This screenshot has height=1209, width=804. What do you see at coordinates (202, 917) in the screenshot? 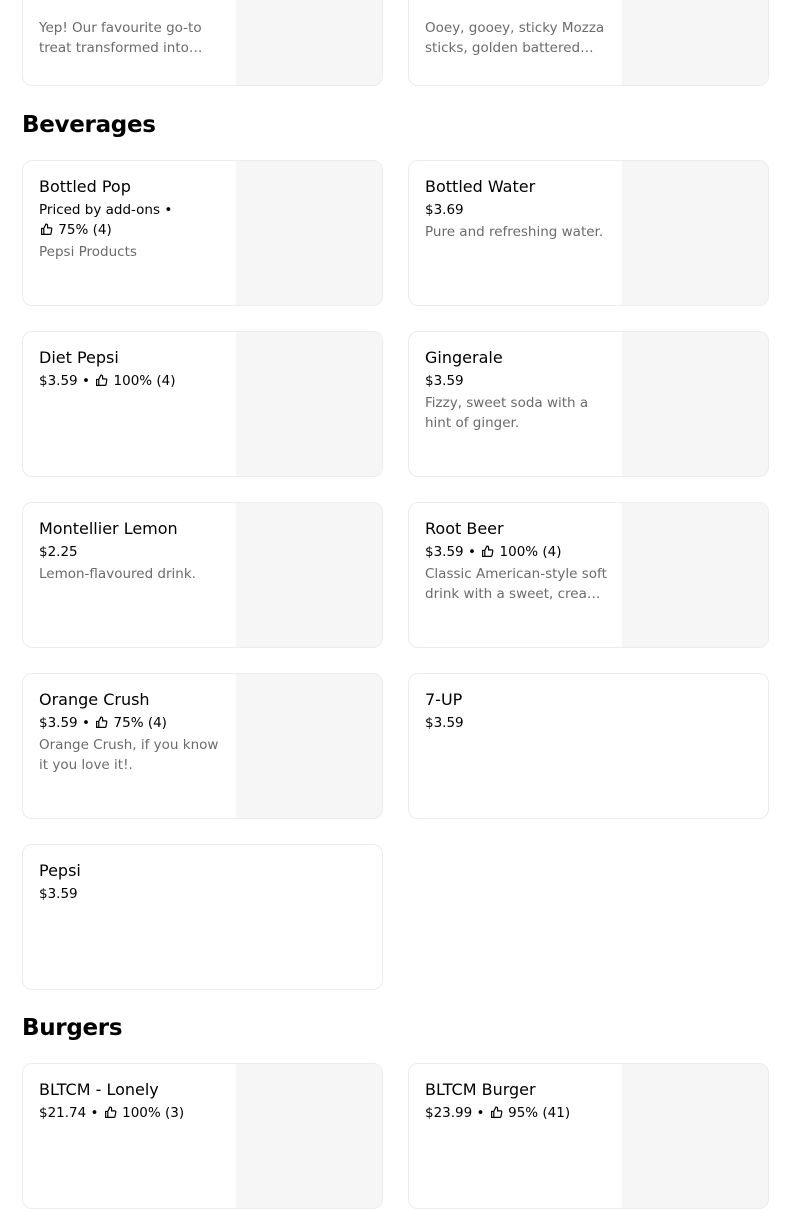
I see `menu-item-card: Pepsi $3.59` at bounding box center [202, 917].